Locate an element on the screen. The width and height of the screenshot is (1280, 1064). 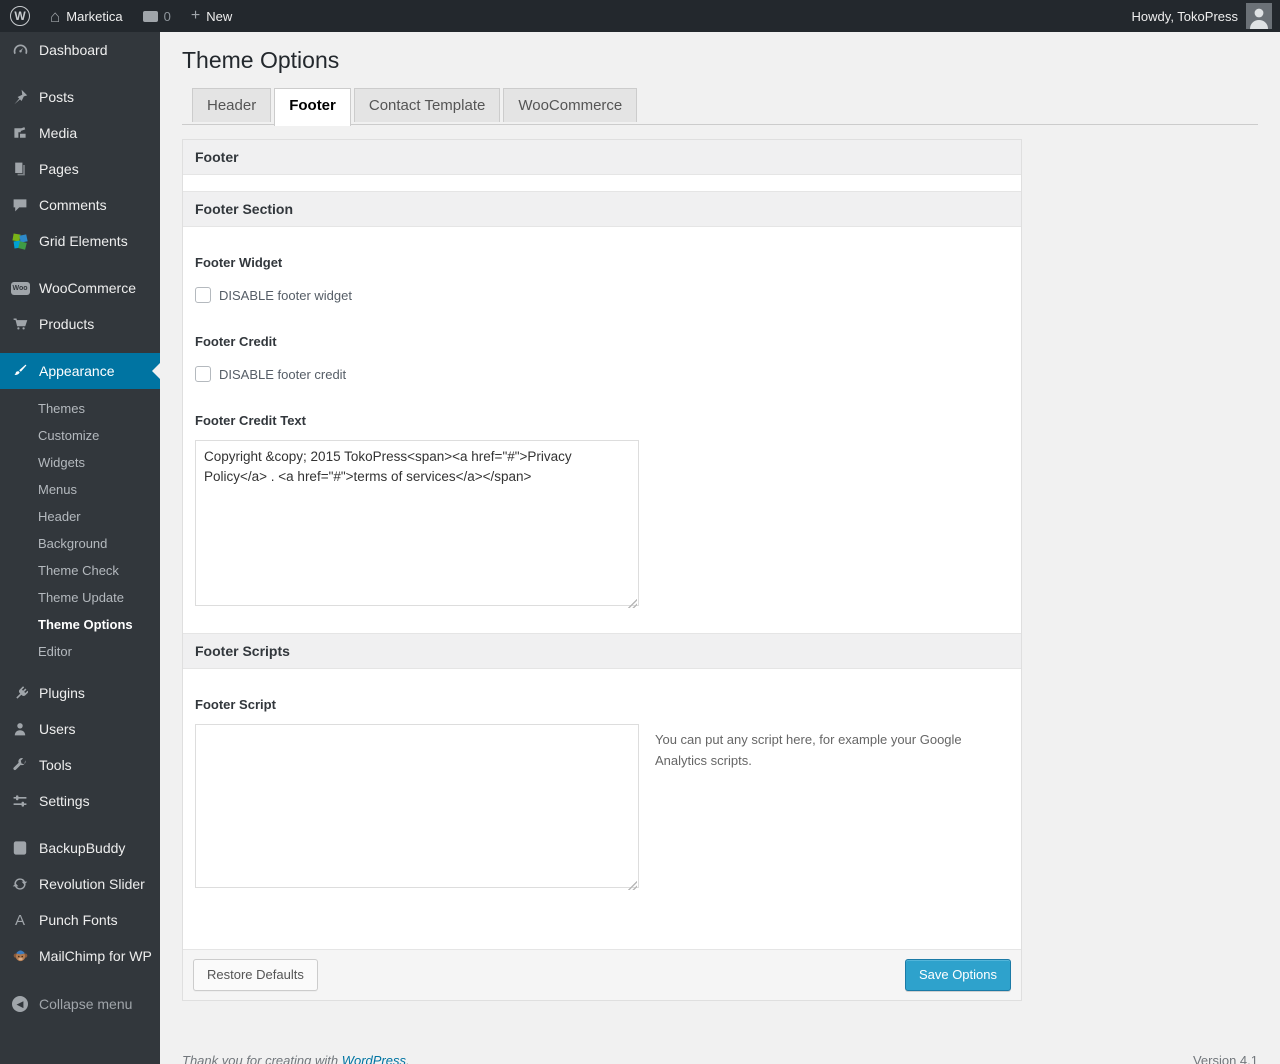
submenu-customize: Customize is located at coordinates (80, 435).